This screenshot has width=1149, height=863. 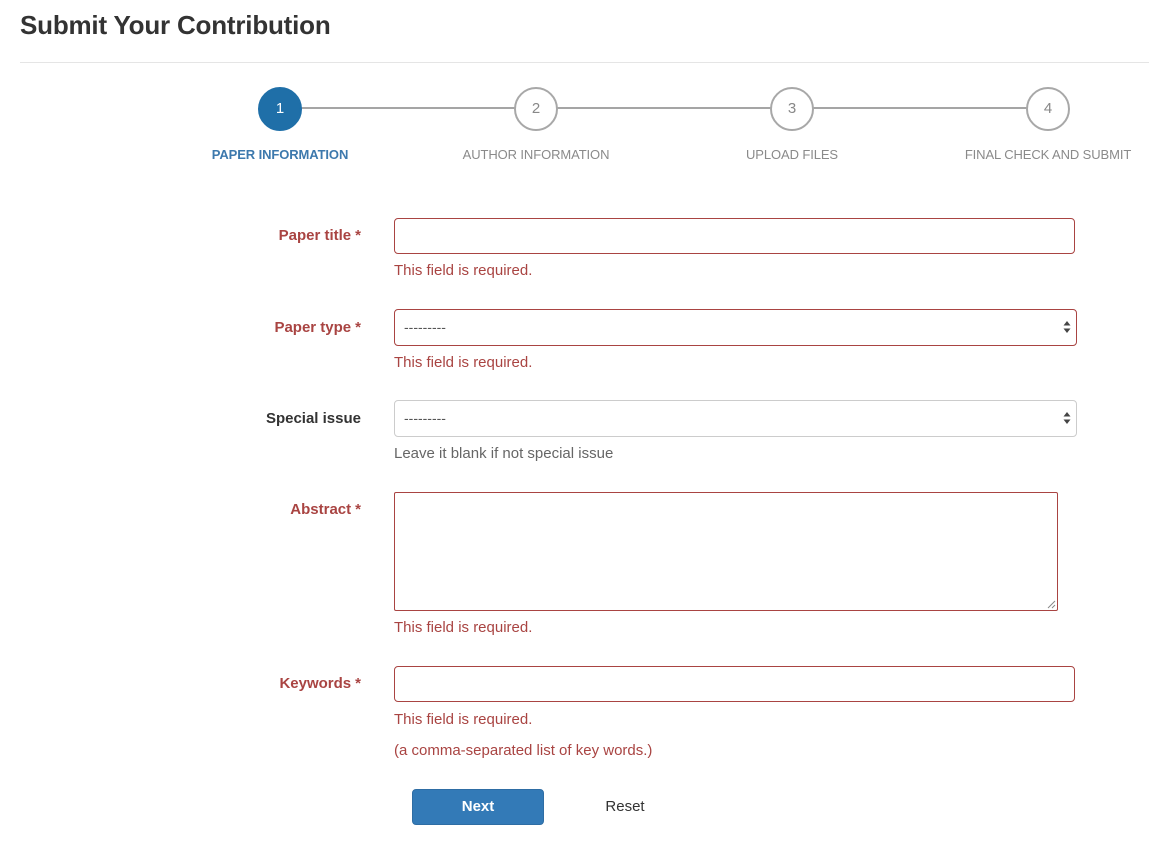 What do you see at coordinates (463, 362) in the screenshot?
I see `paper-type-error: This field is required.` at bounding box center [463, 362].